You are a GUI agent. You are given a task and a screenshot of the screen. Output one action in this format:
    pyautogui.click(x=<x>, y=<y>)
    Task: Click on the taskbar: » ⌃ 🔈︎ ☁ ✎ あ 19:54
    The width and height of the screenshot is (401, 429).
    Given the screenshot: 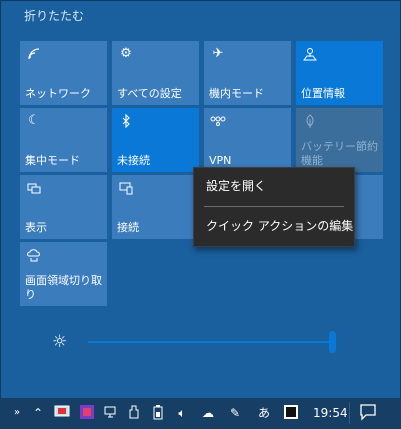 What is the action you would take?
    pyautogui.click(x=200, y=413)
    